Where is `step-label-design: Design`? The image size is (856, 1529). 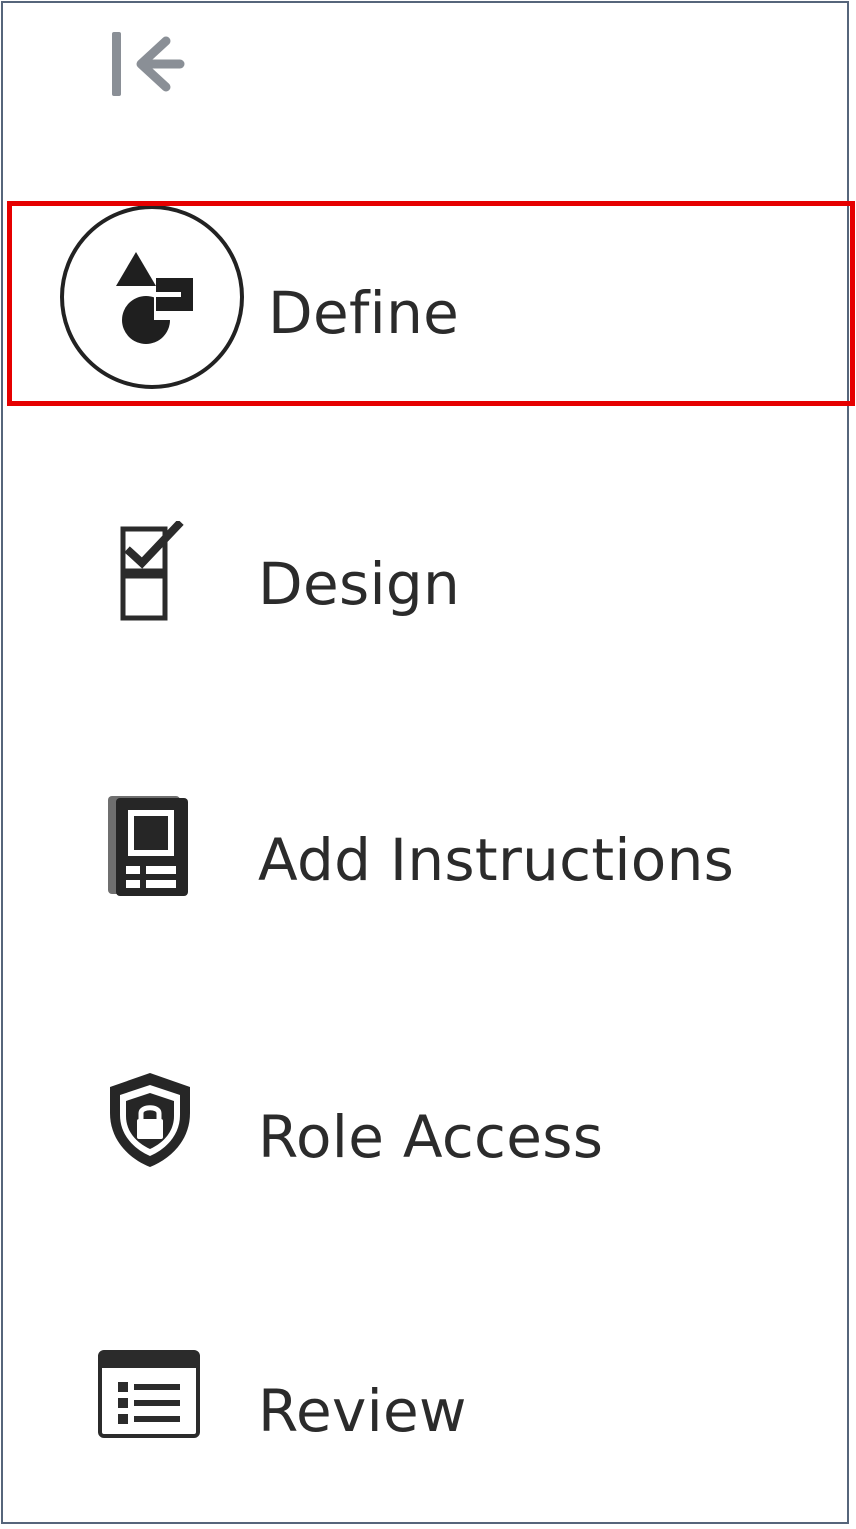
step-label-design: Design is located at coordinates (359, 584).